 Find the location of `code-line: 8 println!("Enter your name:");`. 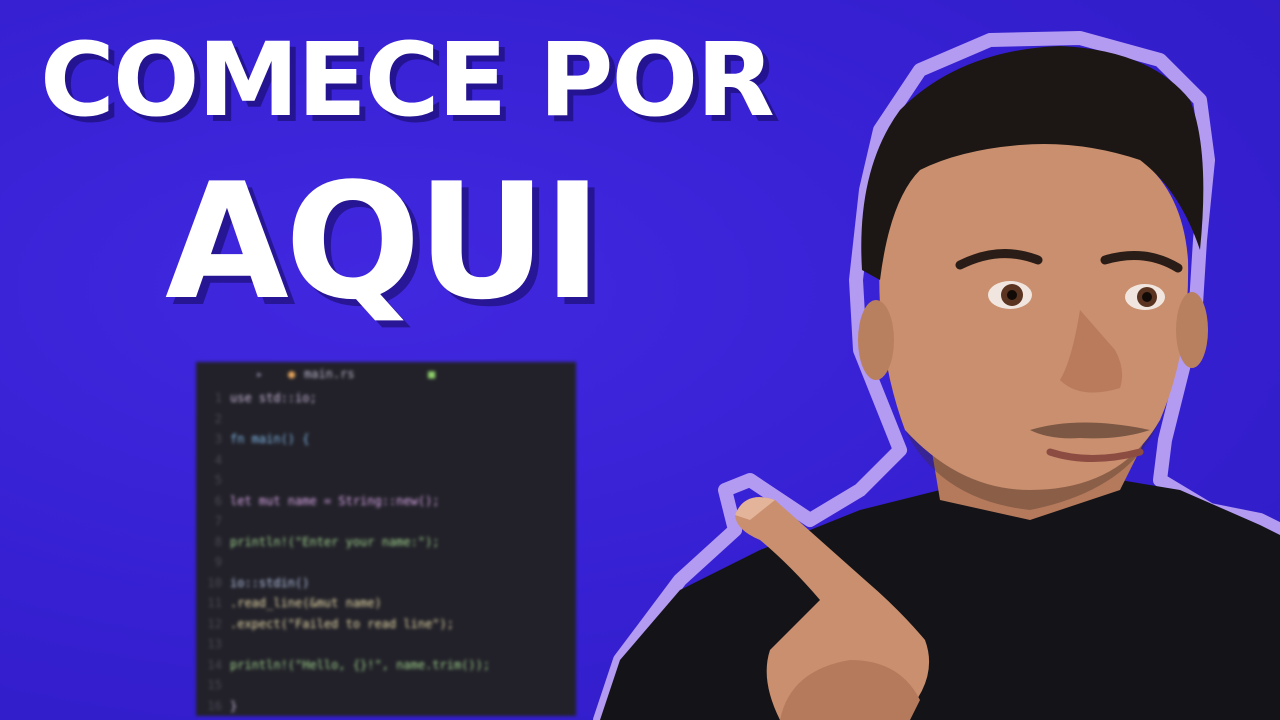

code-line: 8 println!("Enter your name:"); is located at coordinates (386, 542).